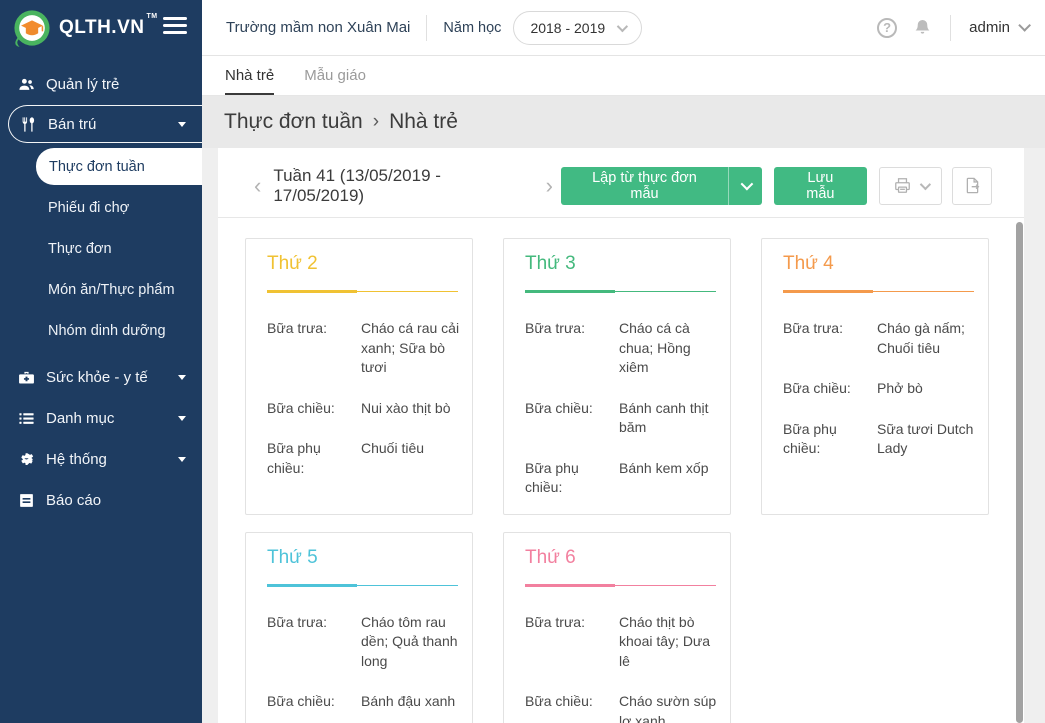  I want to click on meal-value: Cháo cá cà chua; Hồng xiêm, so click(655, 347).